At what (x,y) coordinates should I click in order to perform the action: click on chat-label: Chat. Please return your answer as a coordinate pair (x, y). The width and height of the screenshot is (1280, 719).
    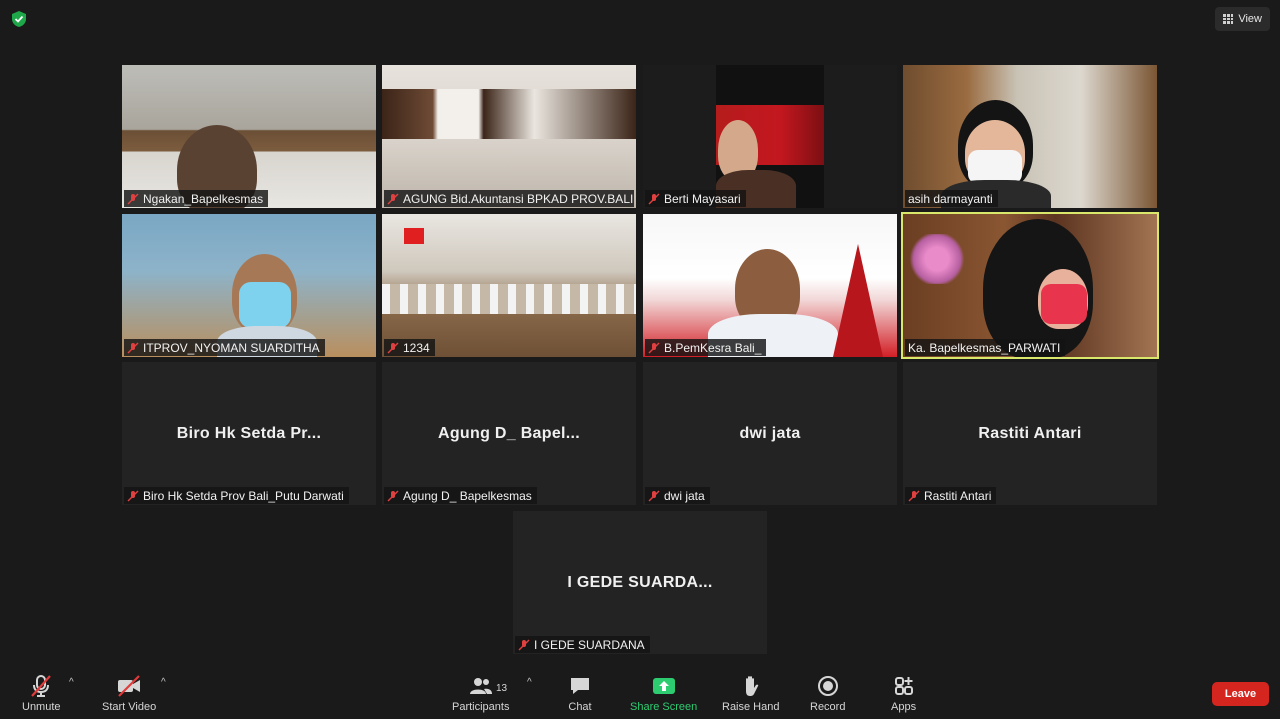
    Looking at the image, I should click on (580, 707).